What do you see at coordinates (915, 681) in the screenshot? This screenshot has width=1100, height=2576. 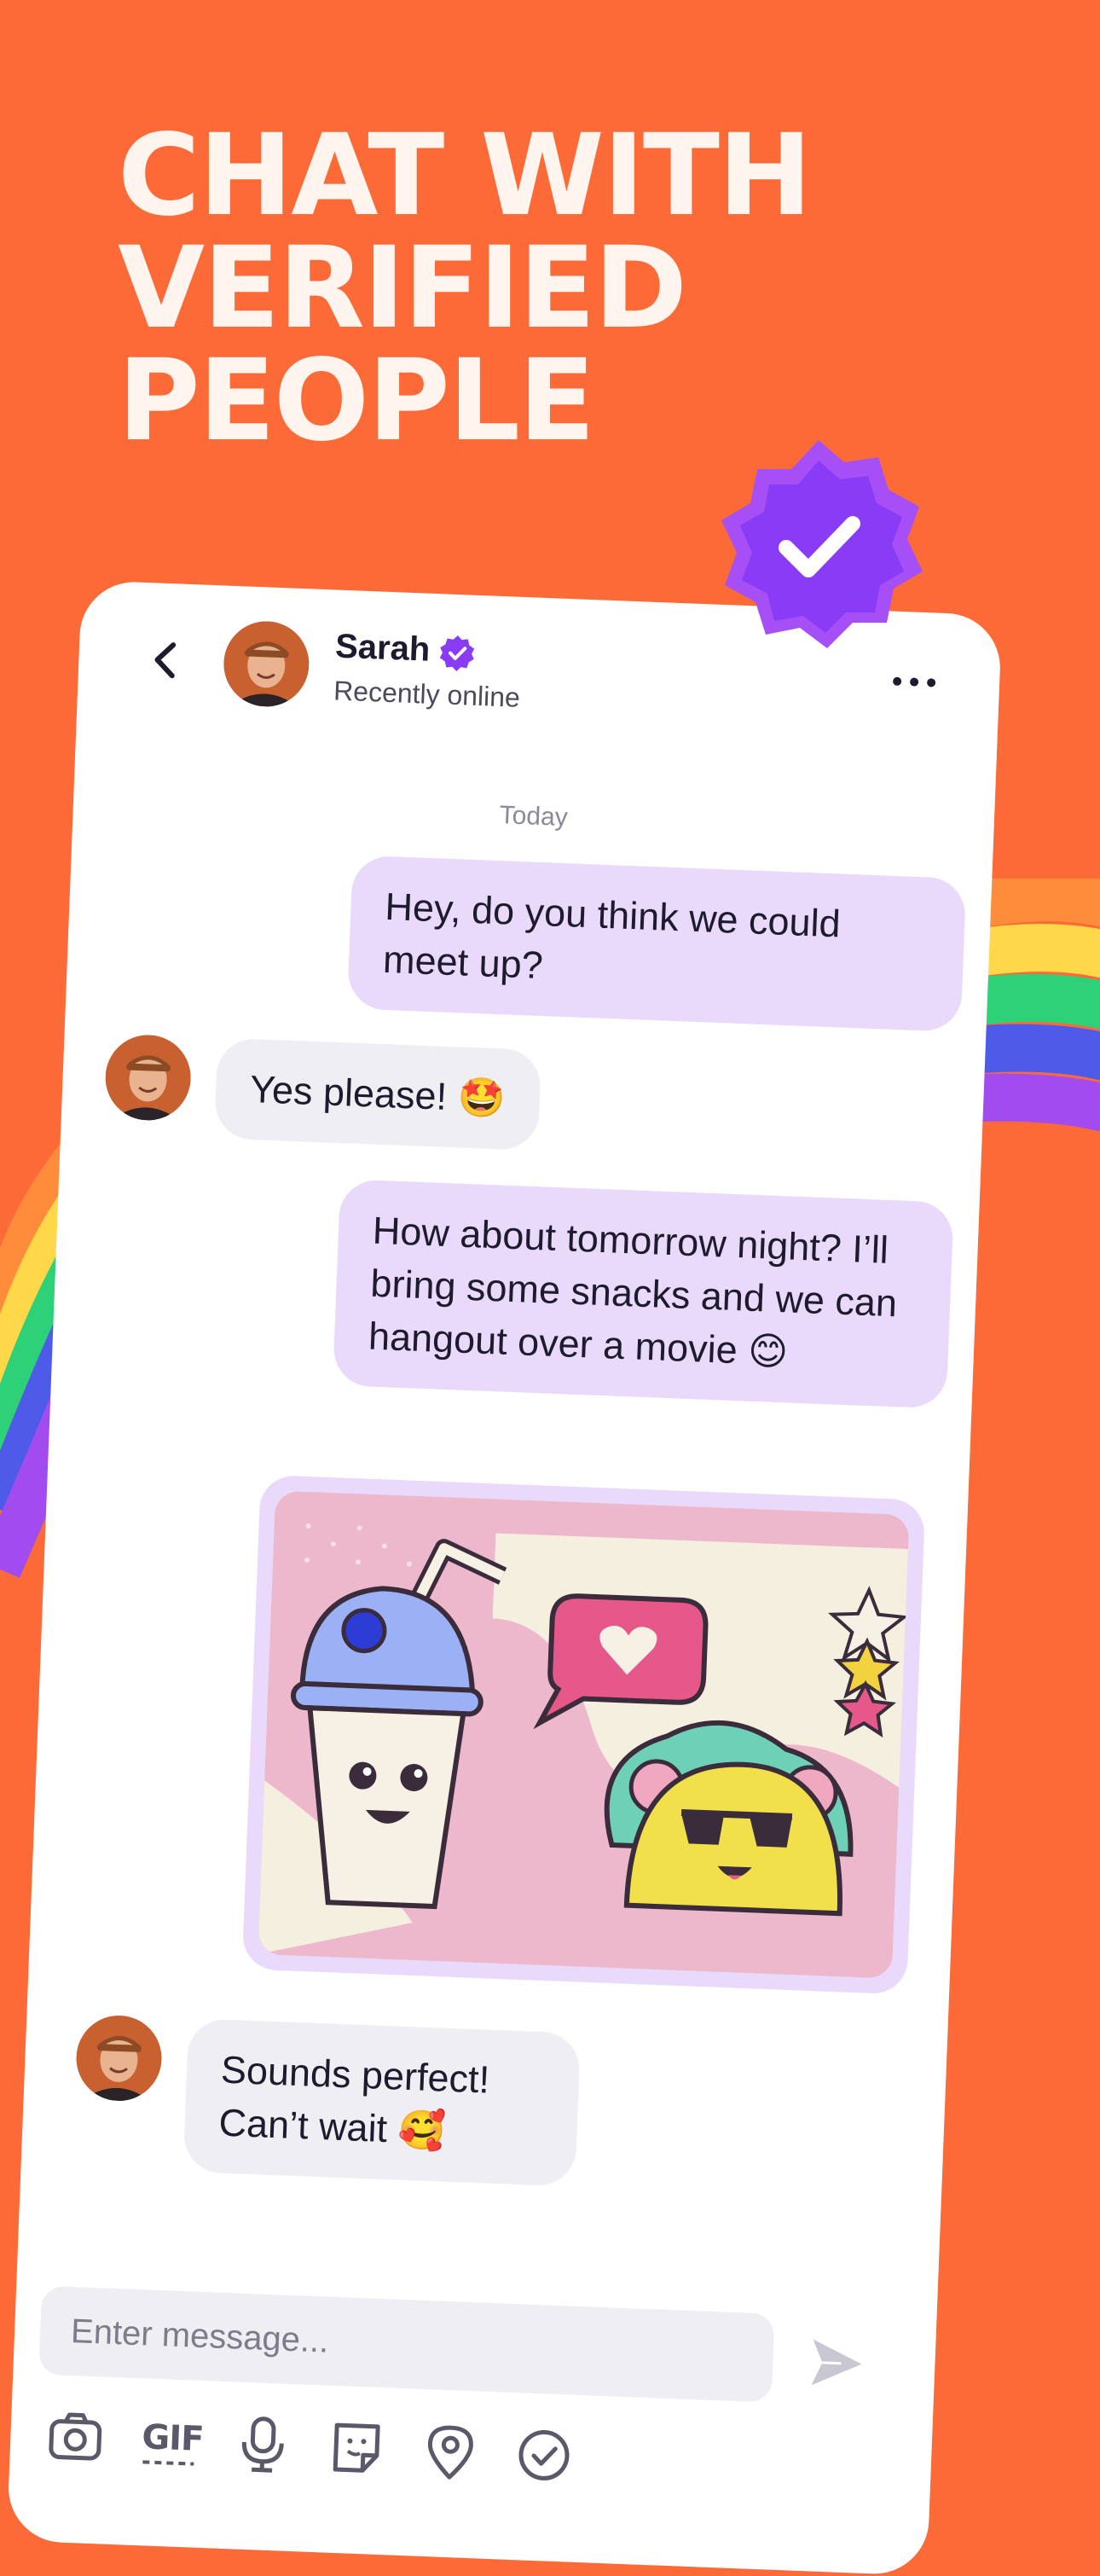 I see `more-horizontal-icon` at bounding box center [915, 681].